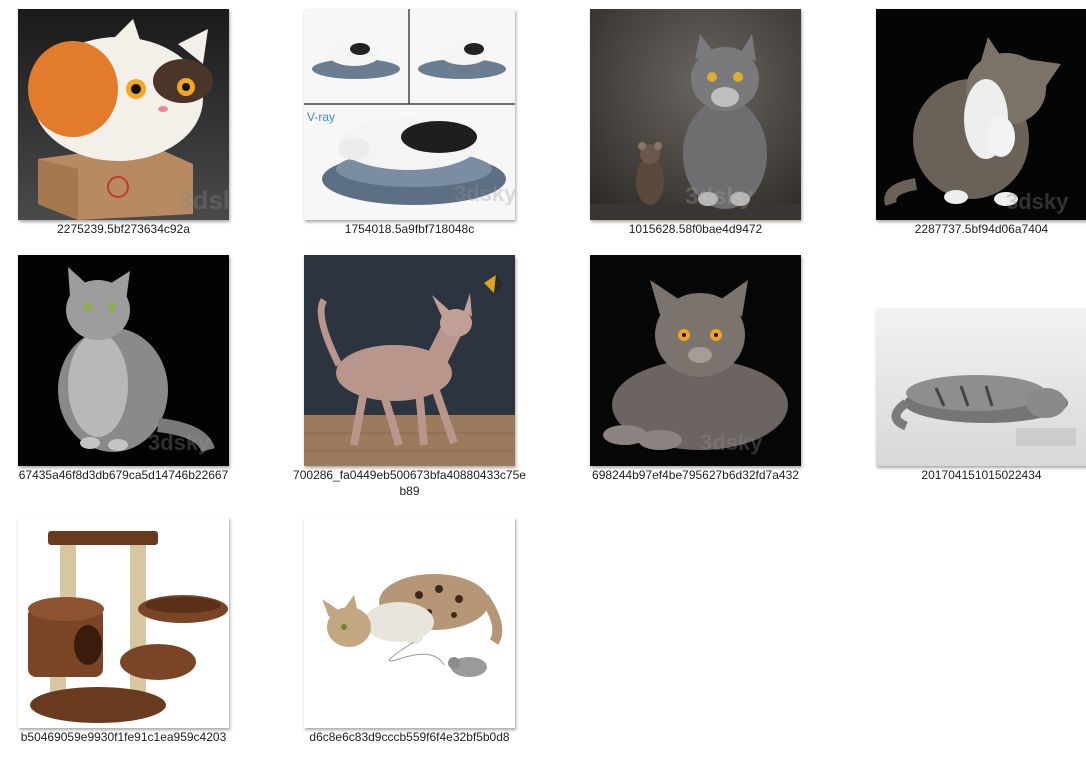 Image resolution: width=1086 pixels, height=759 pixels. What do you see at coordinates (981, 229) in the screenshot?
I see `file-name-label: 2287737.5bf94d06a7404` at bounding box center [981, 229].